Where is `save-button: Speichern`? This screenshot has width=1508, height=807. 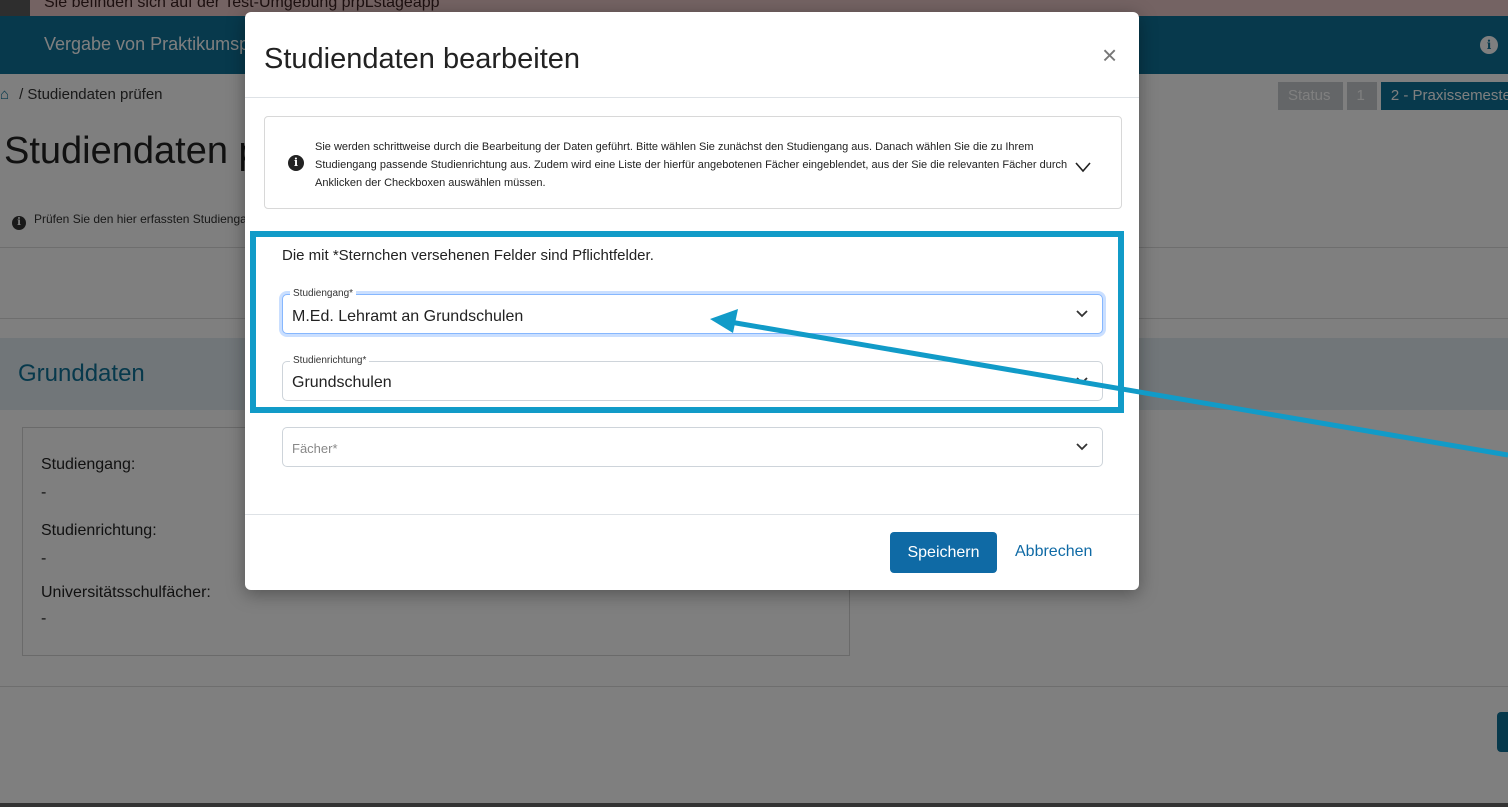
save-button: Speichern is located at coordinates (943, 552).